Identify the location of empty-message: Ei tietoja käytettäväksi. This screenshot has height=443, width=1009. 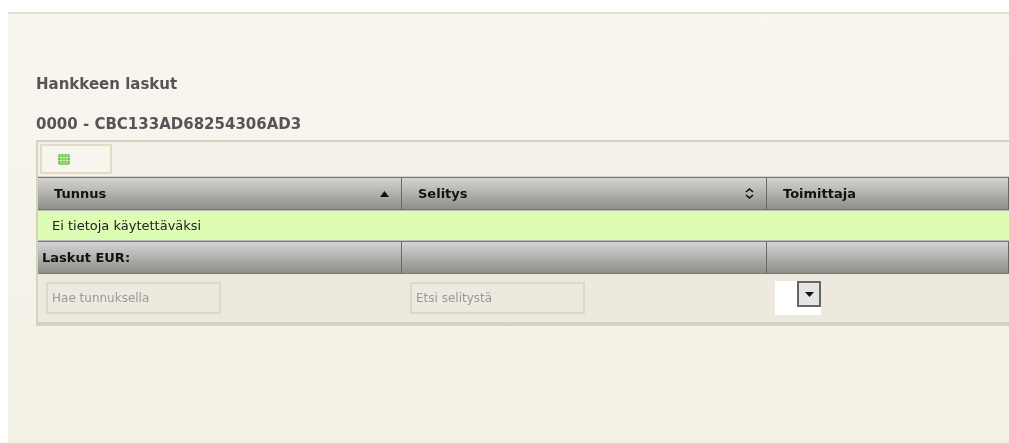
(523, 225).